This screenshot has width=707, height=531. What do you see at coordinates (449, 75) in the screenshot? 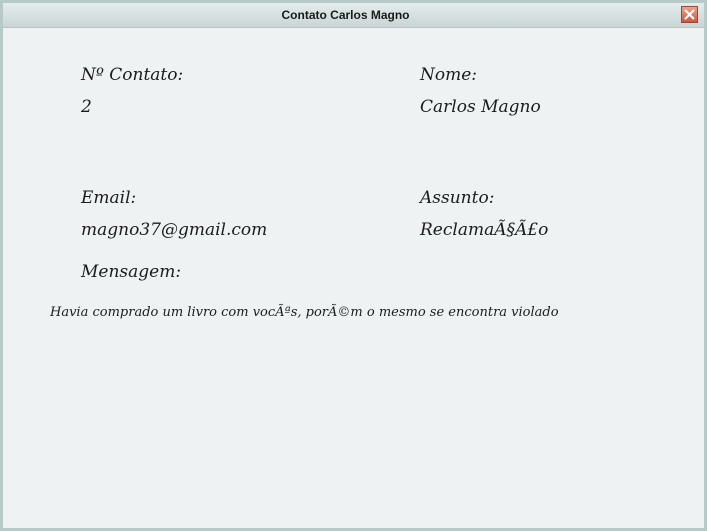
I see `name-label: Nome:` at bounding box center [449, 75].